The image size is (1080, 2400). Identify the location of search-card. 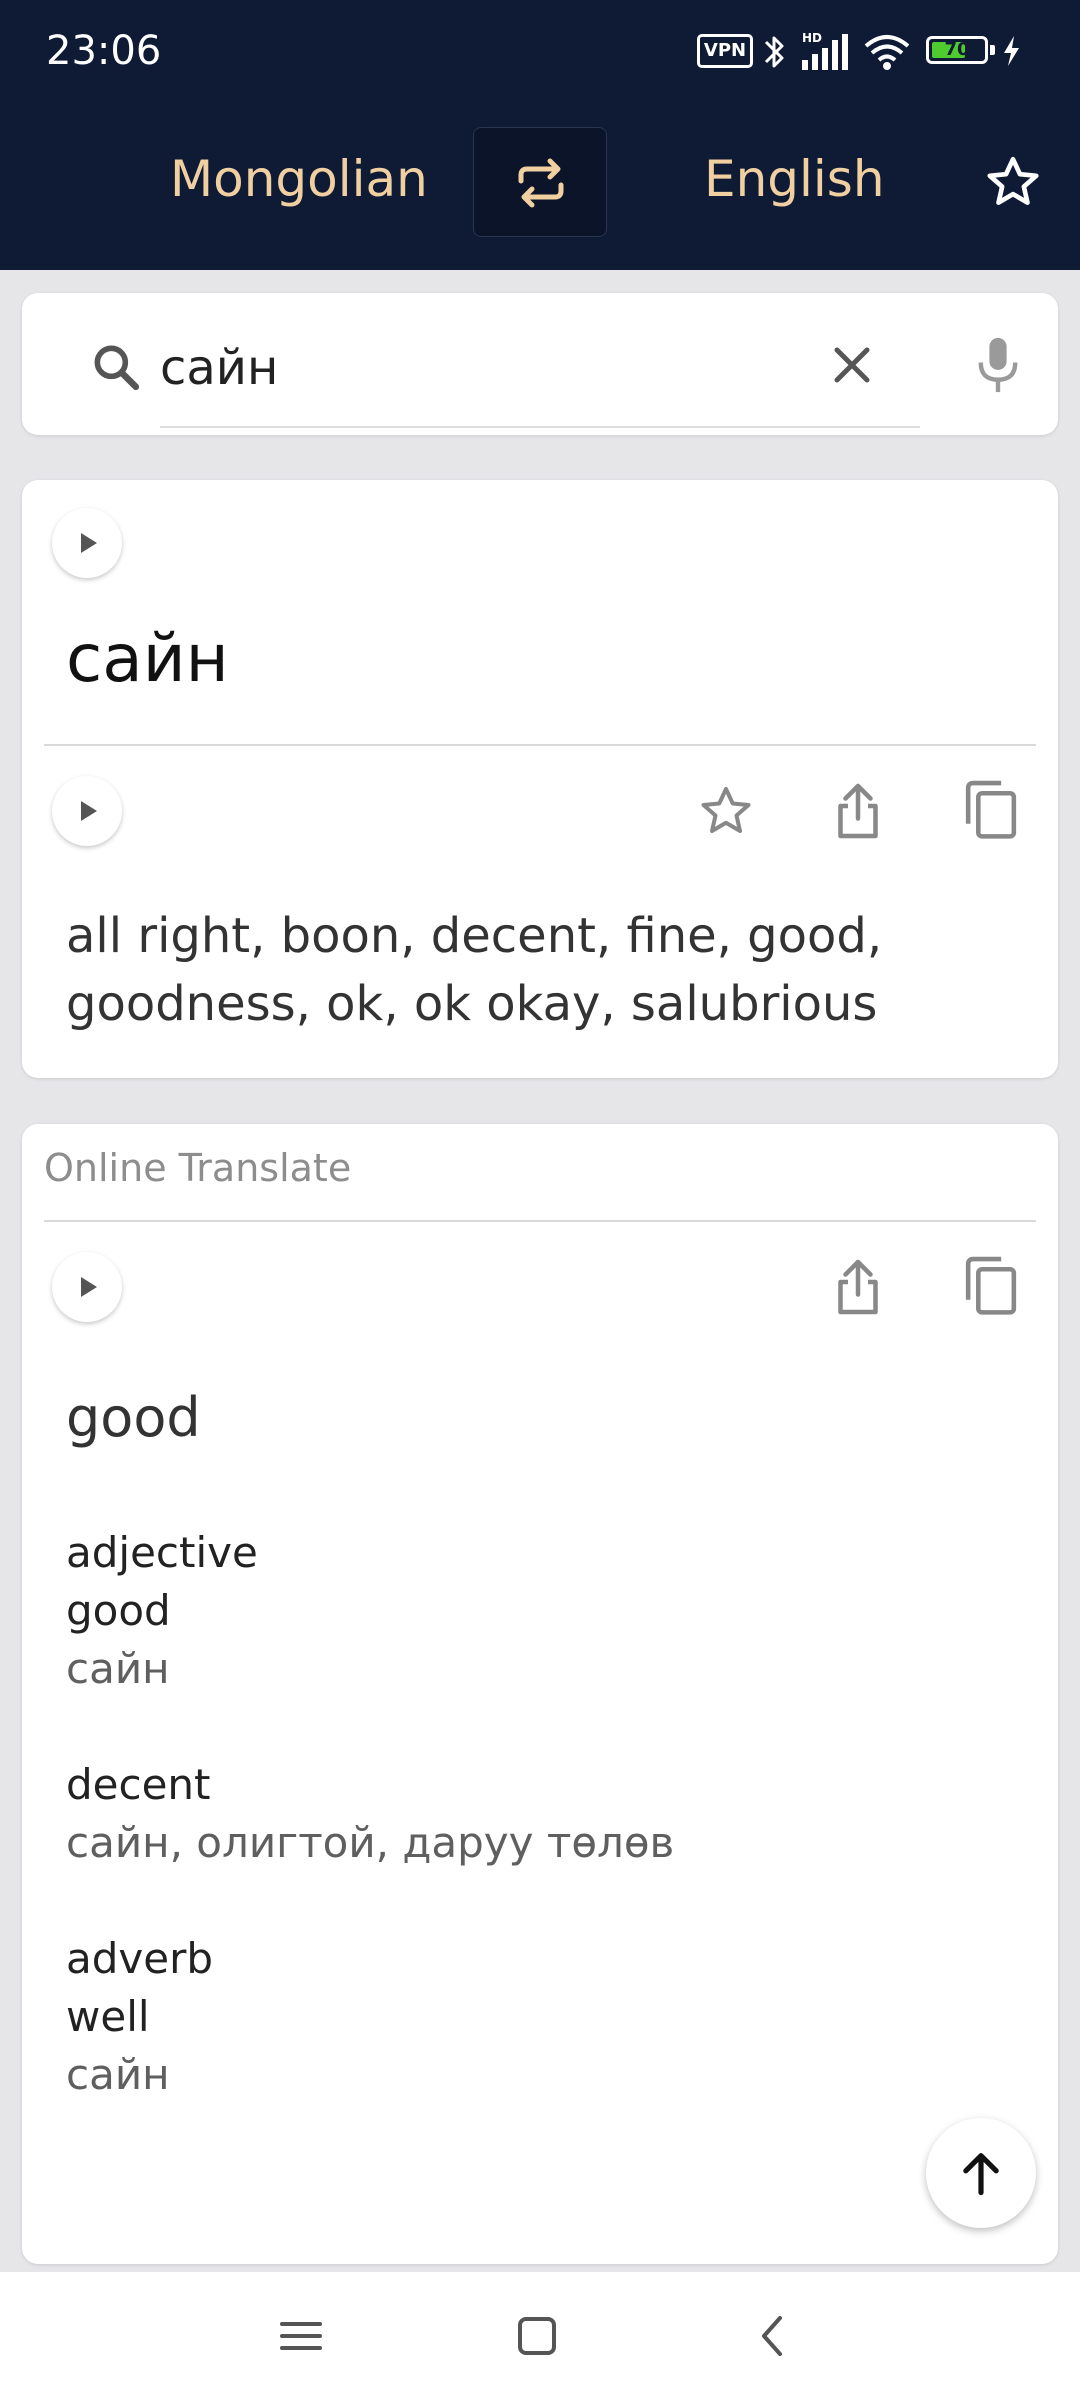
(540, 364).